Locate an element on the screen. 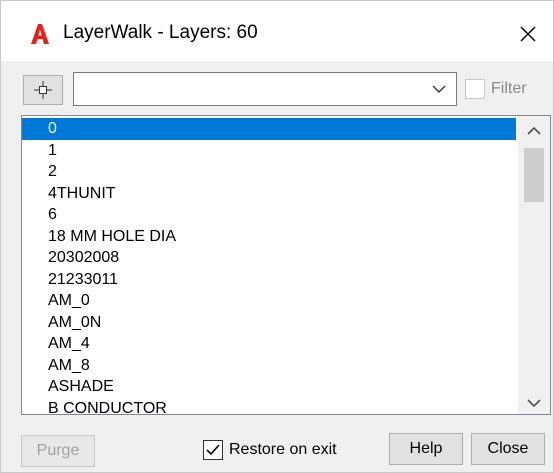  title-bar: LayerWalk - Layers: 60 is located at coordinates (277, 31).